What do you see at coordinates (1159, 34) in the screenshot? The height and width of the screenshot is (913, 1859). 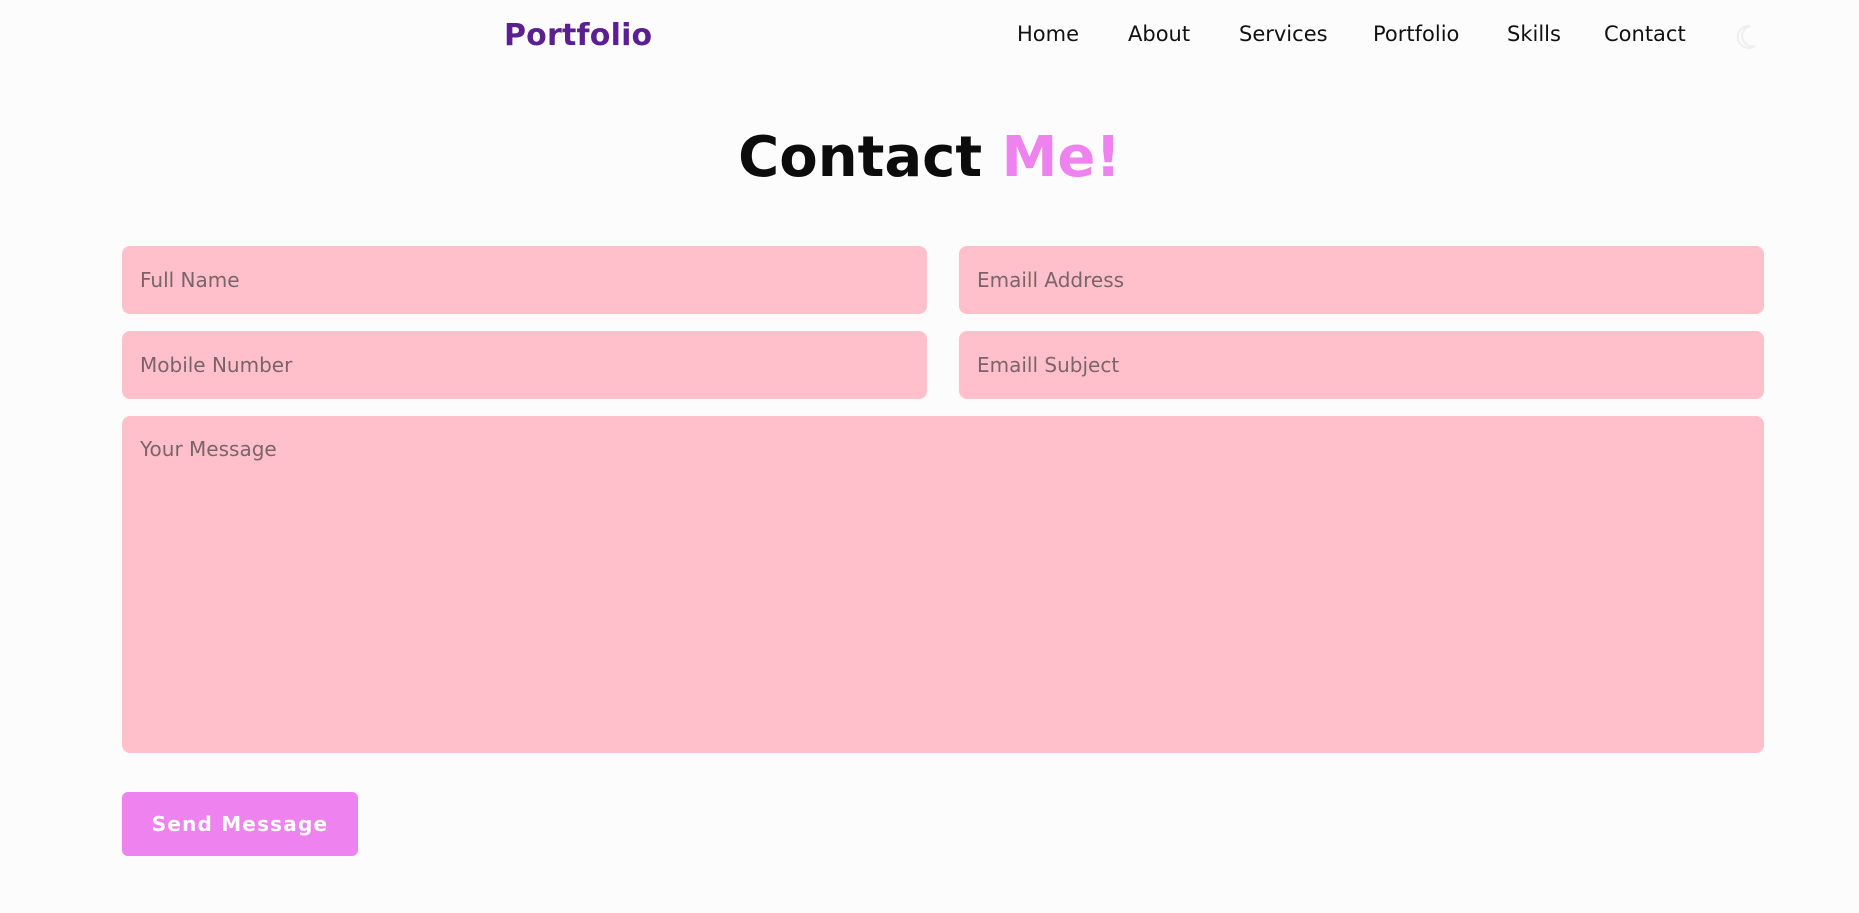 I see `nav-about: About` at bounding box center [1159, 34].